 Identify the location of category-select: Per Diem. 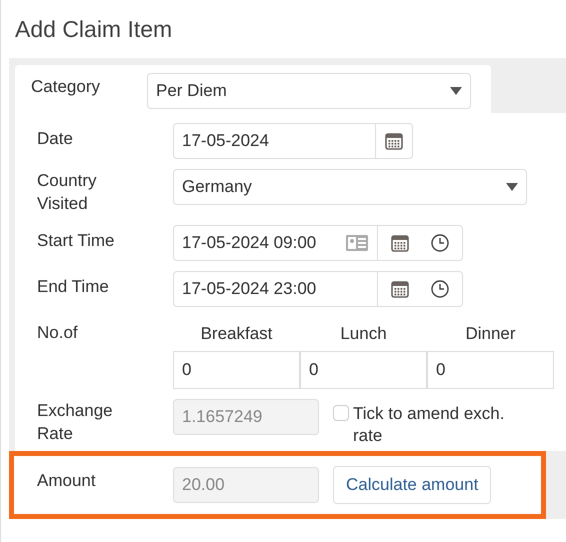
(309, 91).